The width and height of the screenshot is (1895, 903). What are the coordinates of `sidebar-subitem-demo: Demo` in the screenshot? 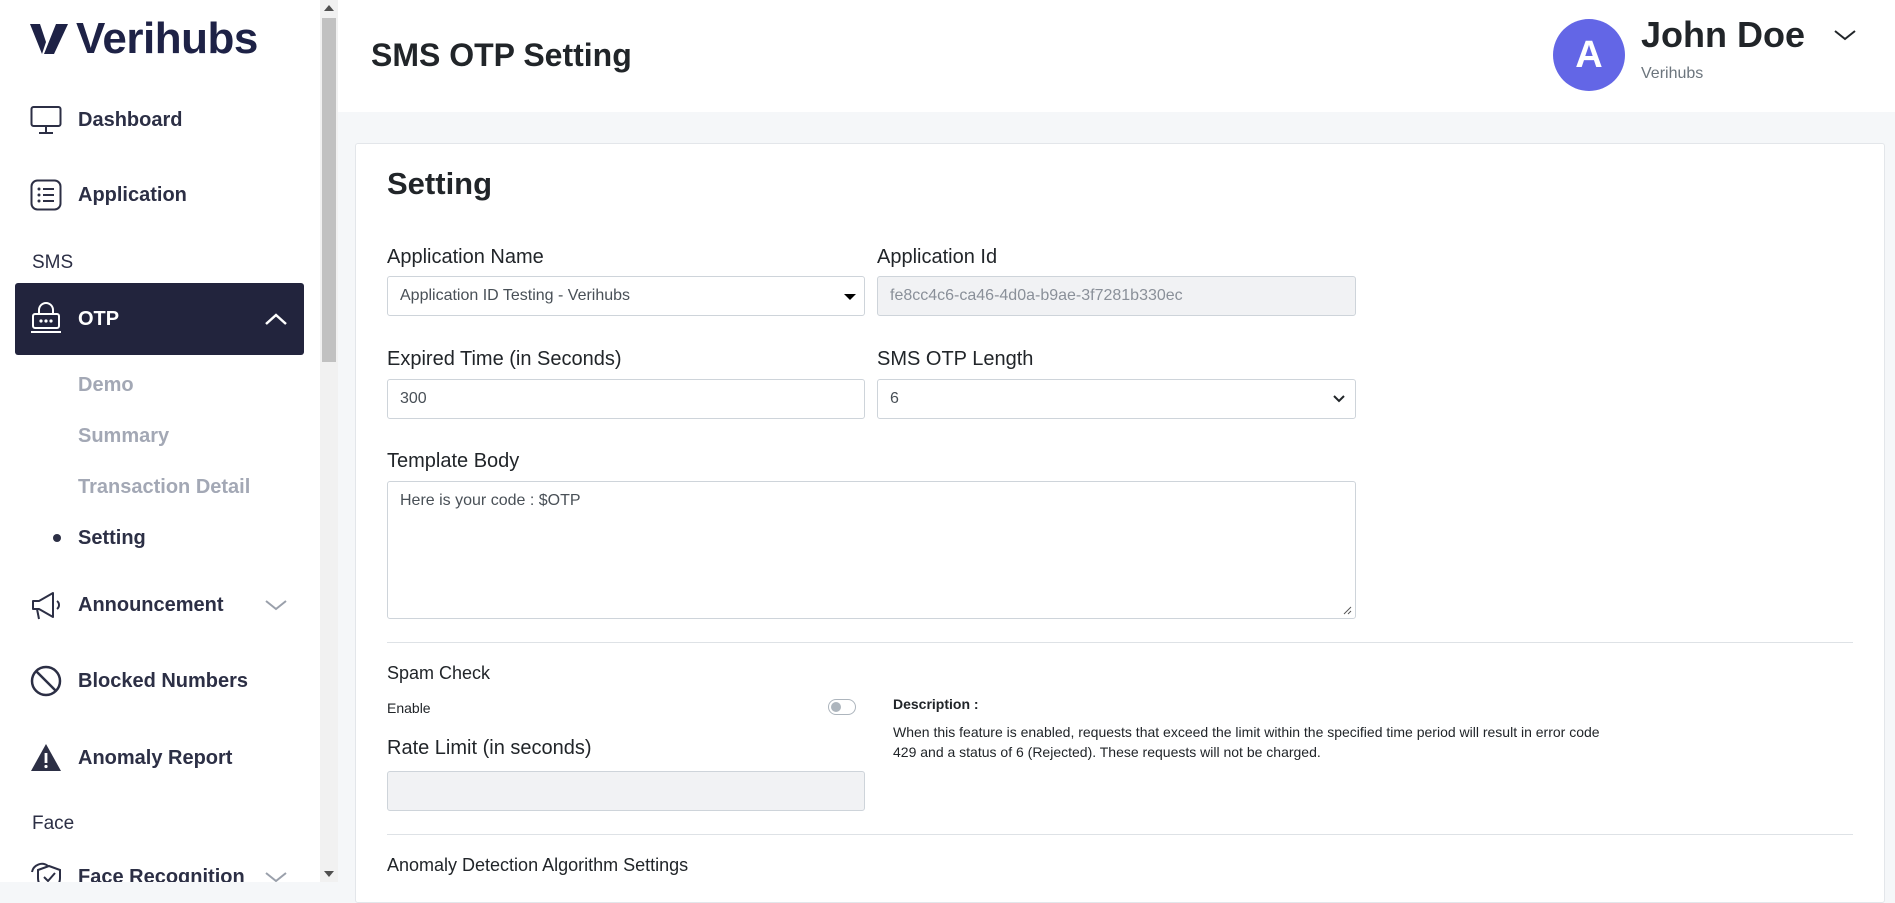 It's located at (106, 385).